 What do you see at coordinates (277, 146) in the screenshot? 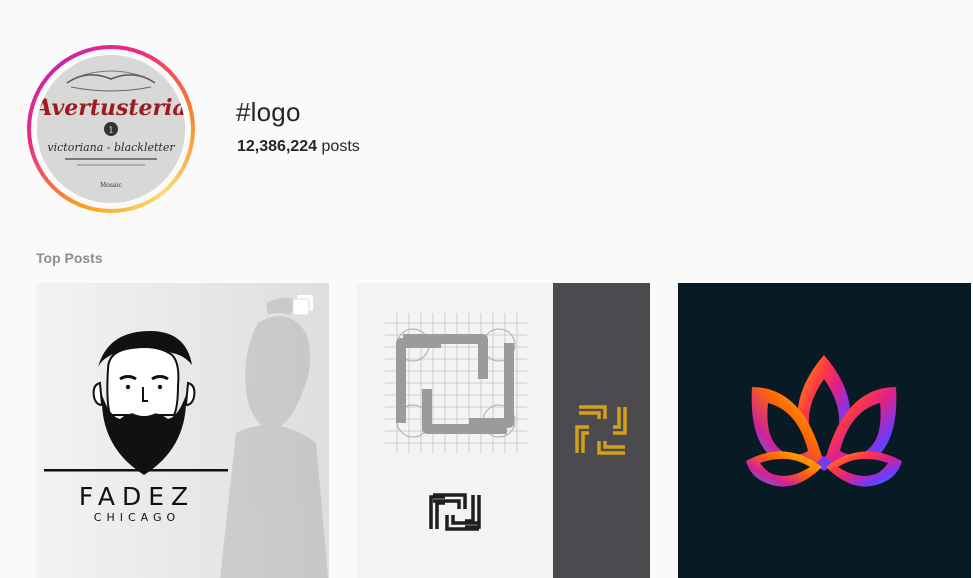
I see `post-count-number: 12,386,224` at bounding box center [277, 146].